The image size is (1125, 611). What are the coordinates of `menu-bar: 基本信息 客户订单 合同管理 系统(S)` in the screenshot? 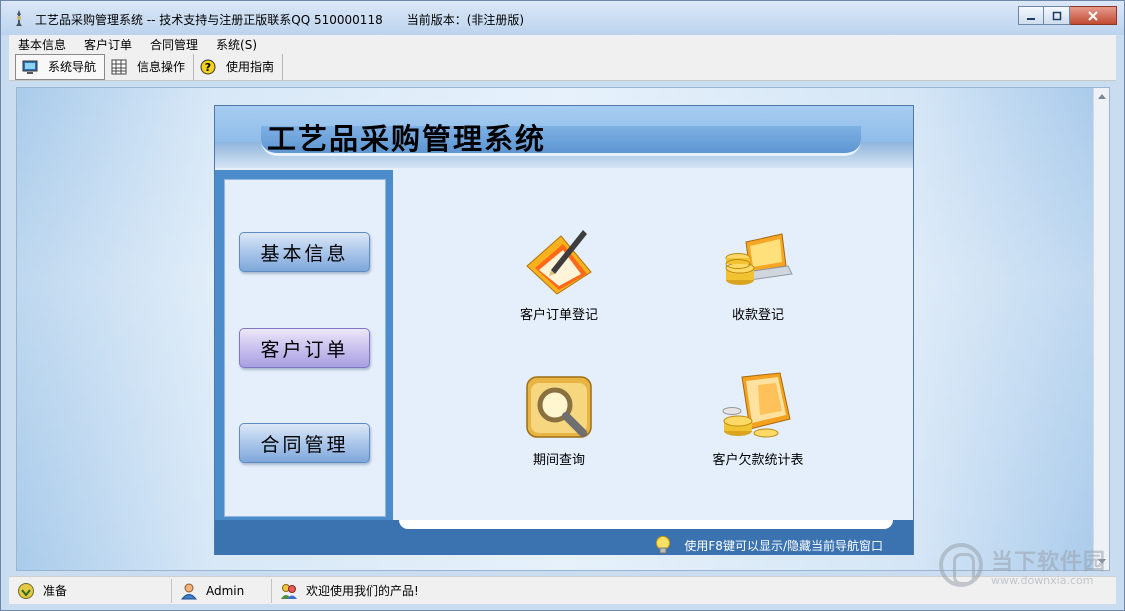 It's located at (562, 44).